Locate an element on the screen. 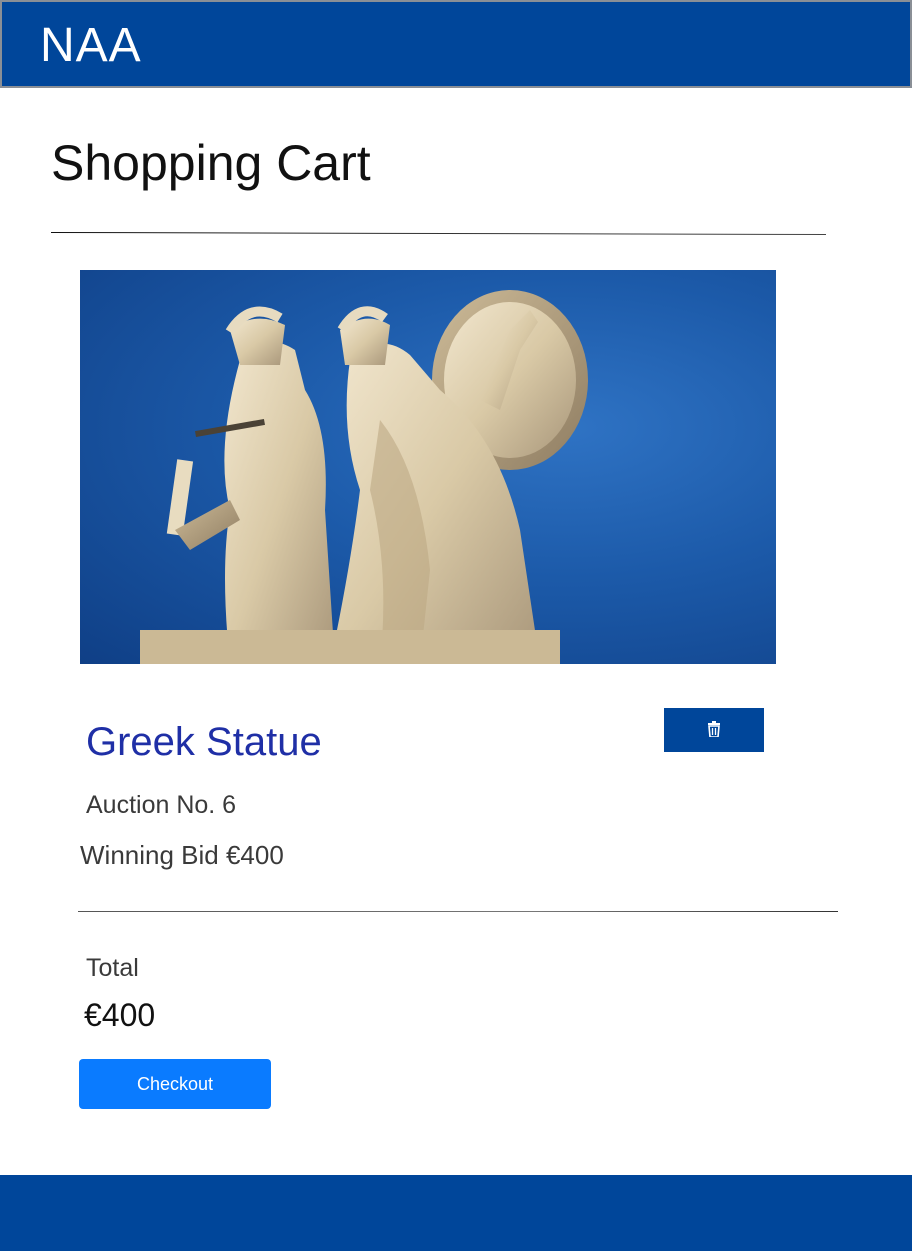  delete-item-button is located at coordinates (714, 730).